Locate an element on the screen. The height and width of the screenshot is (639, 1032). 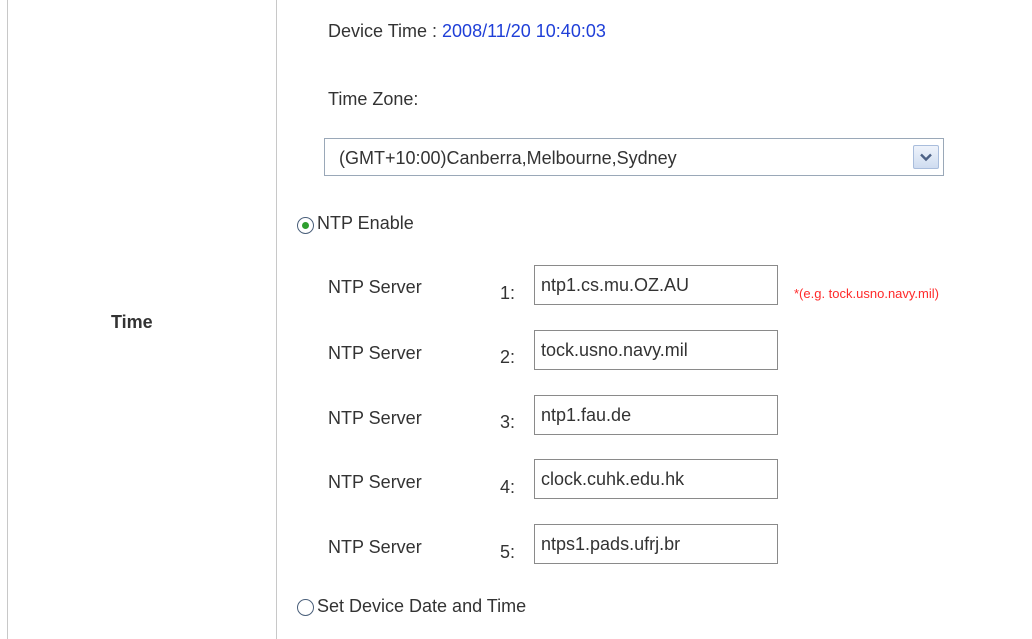
ntp-server-2-input is located at coordinates (656, 350).